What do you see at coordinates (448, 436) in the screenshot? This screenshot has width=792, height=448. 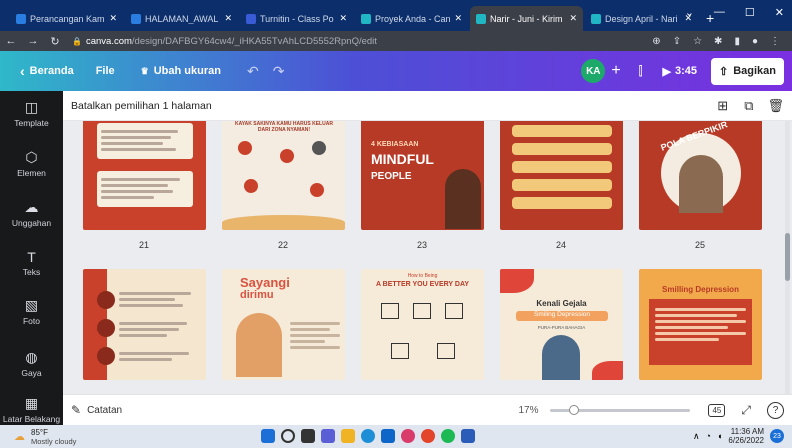 I see `spotify-icon` at bounding box center [448, 436].